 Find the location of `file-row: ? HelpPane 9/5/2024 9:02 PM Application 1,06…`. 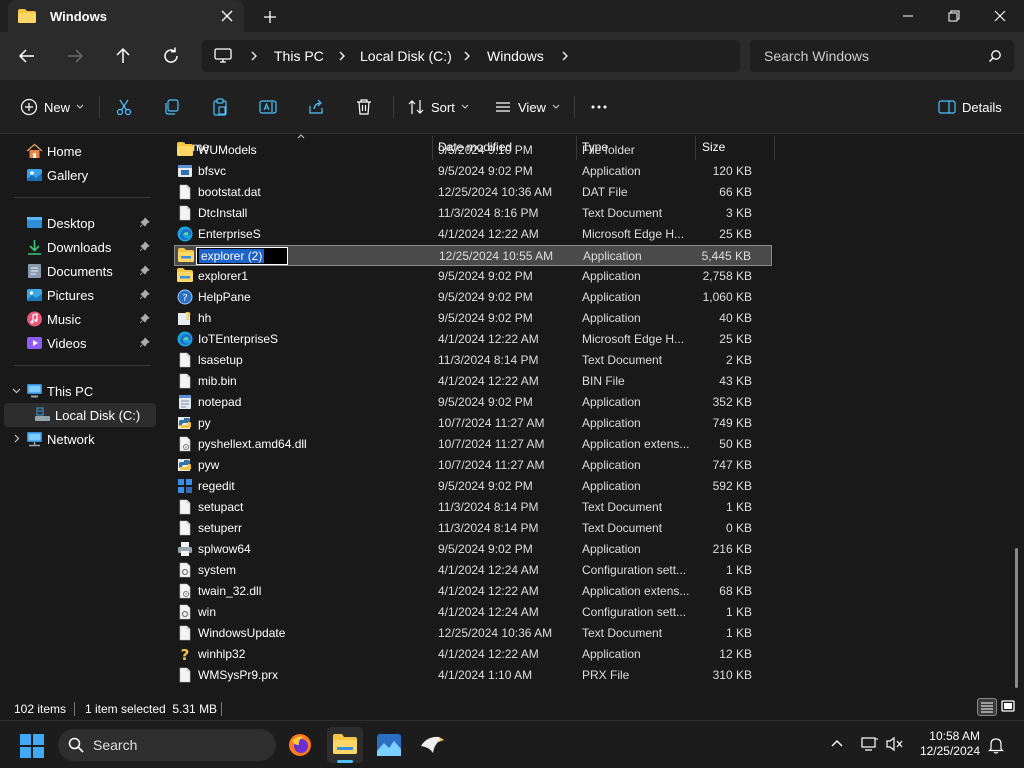

file-row: ? HelpPane 9/5/2024 9:02 PM Application 1,06… is located at coordinates (473, 297).